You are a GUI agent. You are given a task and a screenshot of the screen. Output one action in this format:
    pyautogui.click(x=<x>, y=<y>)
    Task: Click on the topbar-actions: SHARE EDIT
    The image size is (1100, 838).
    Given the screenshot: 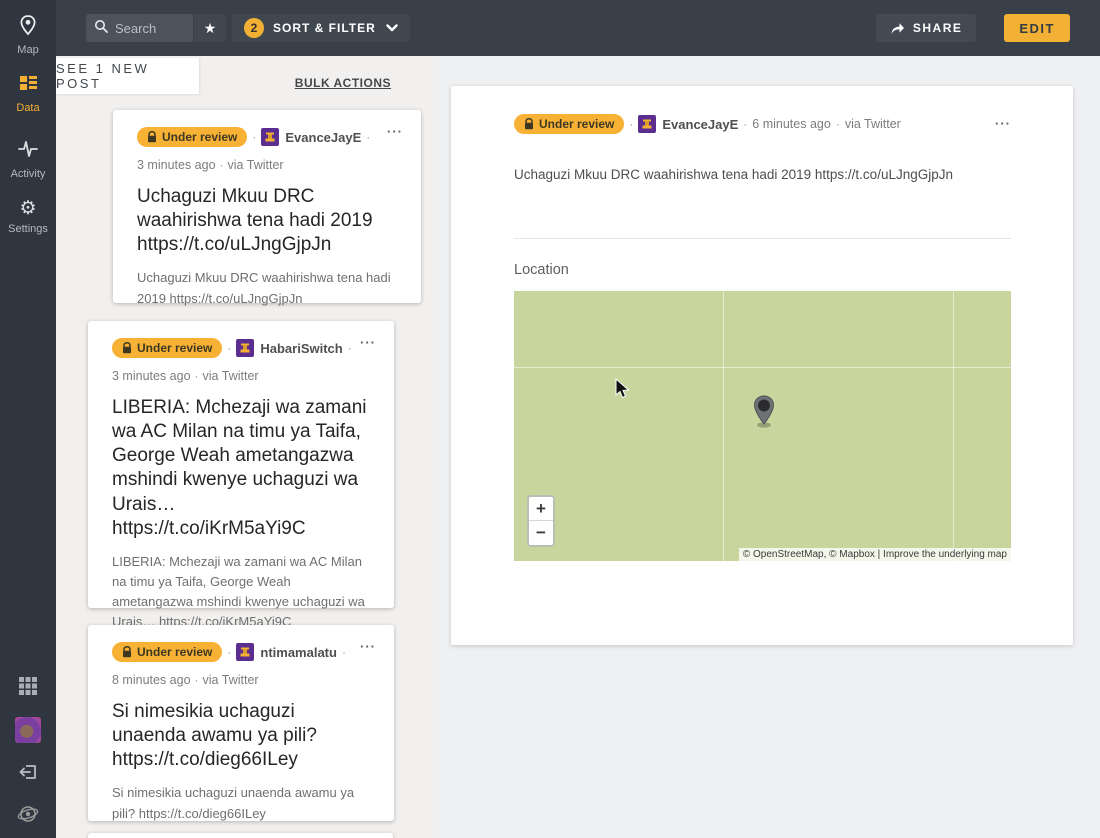 What is the action you would take?
    pyautogui.click(x=972, y=28)
    